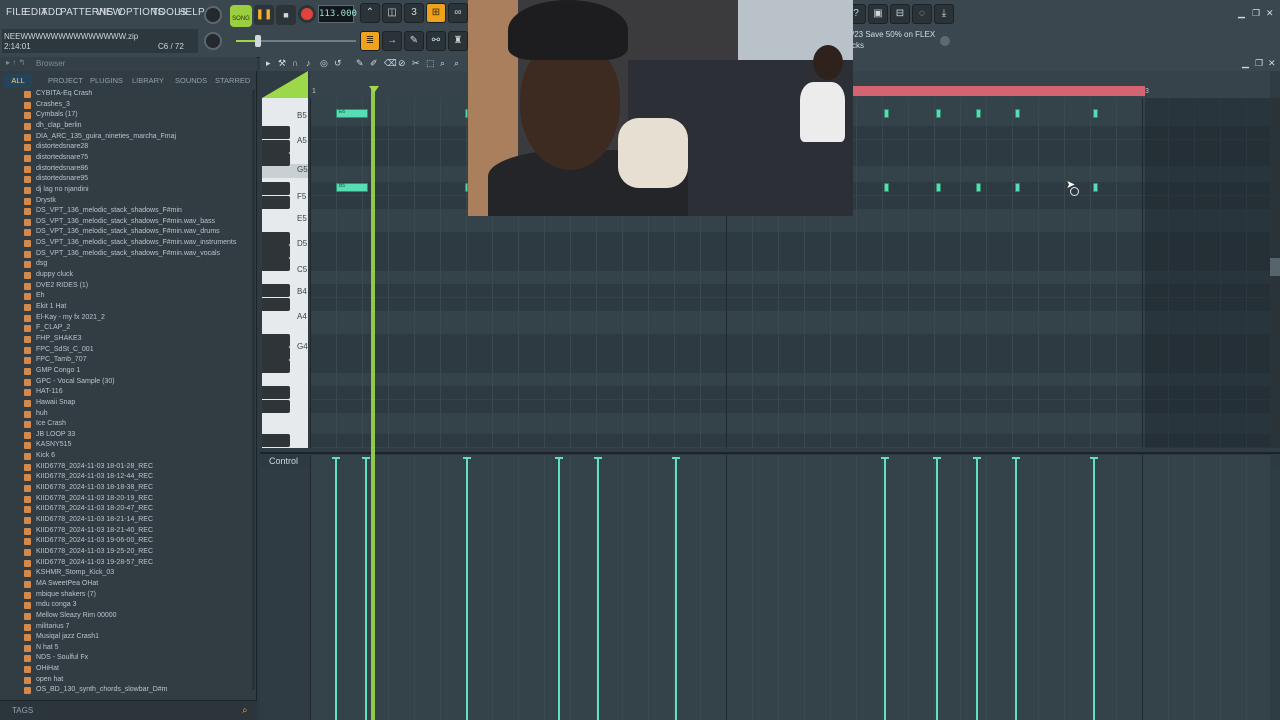 This screenshot has height=720, width=1280. Describe the element at coordinates (128, 308) in the screenshot. I see `list-item: Ekit 1 Hat` at that location.